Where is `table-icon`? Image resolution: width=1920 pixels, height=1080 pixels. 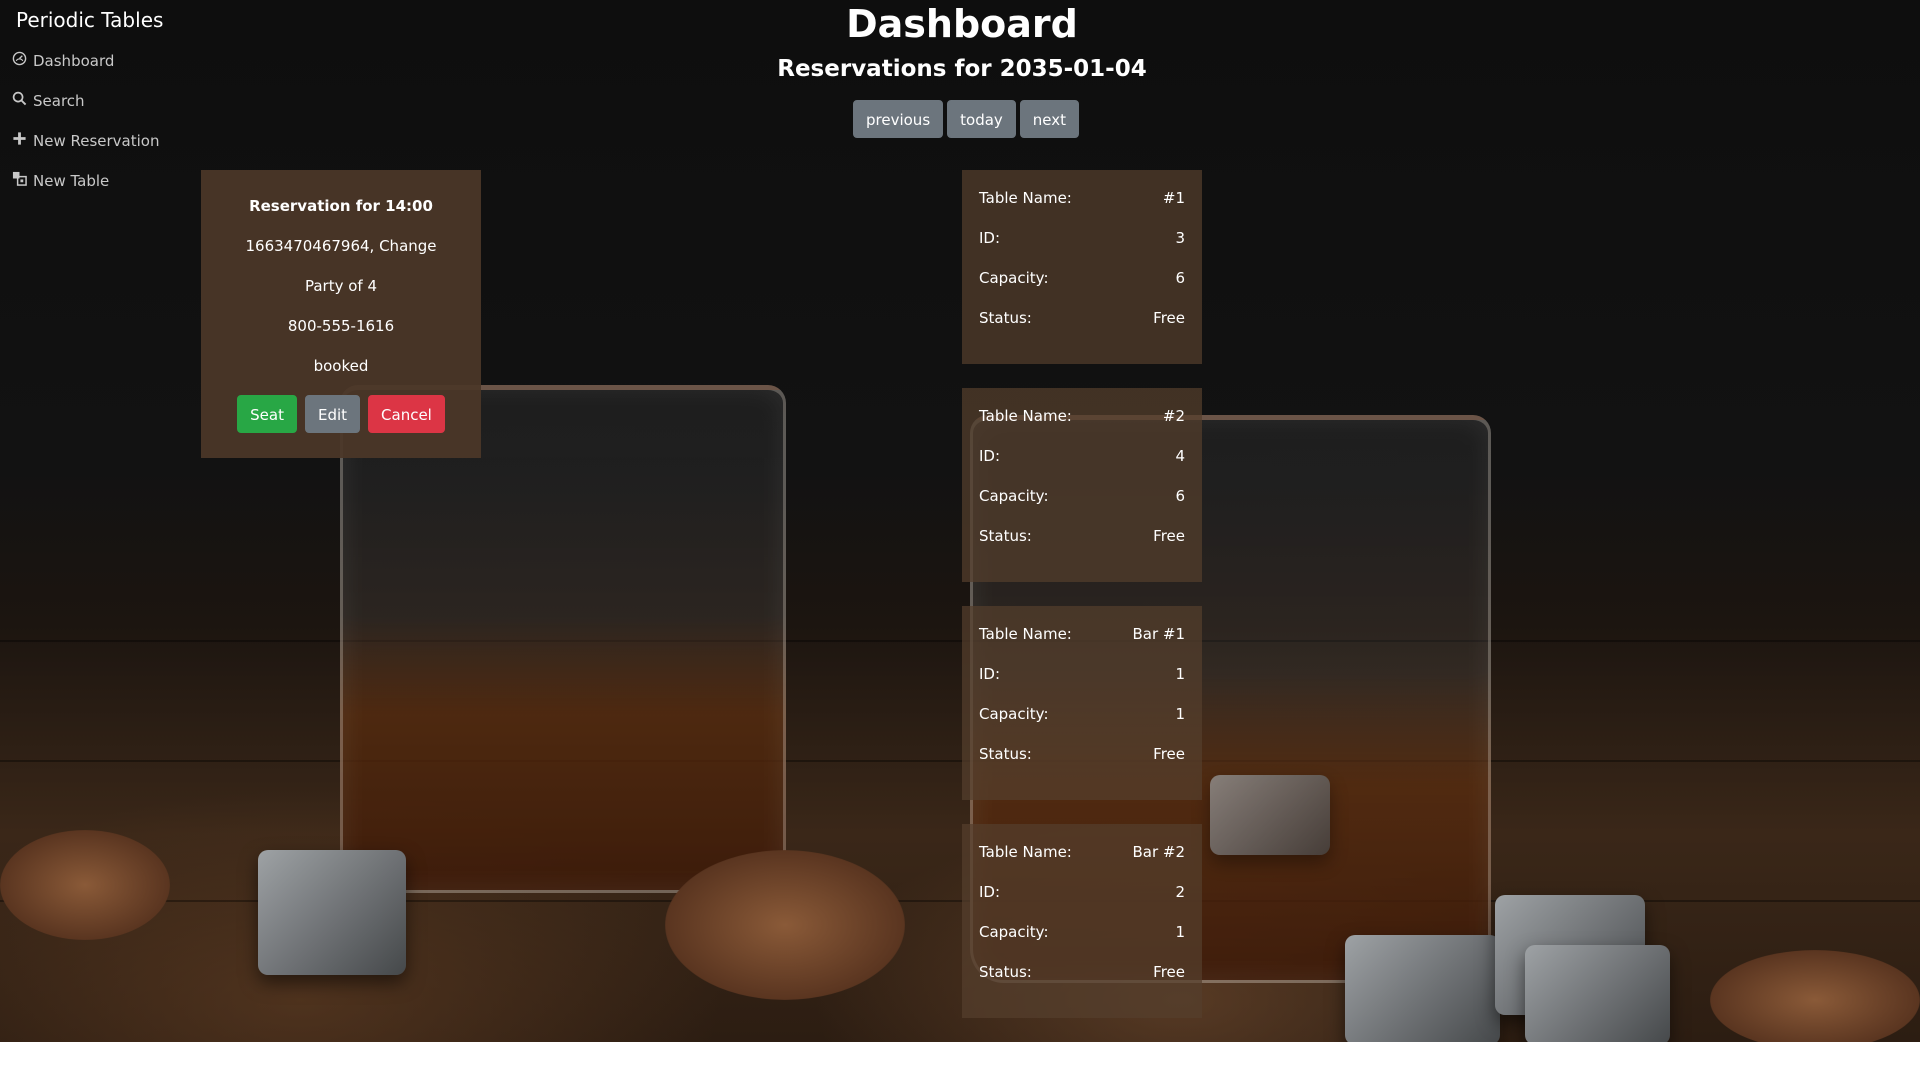 table-icon is located at coordinates (19, 180).